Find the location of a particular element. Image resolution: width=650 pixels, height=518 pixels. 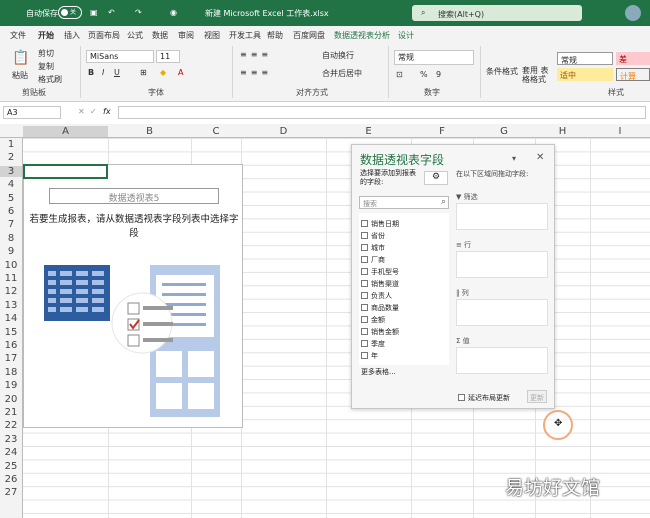

tab-file: 文件 is located at coordinates (18, 35).